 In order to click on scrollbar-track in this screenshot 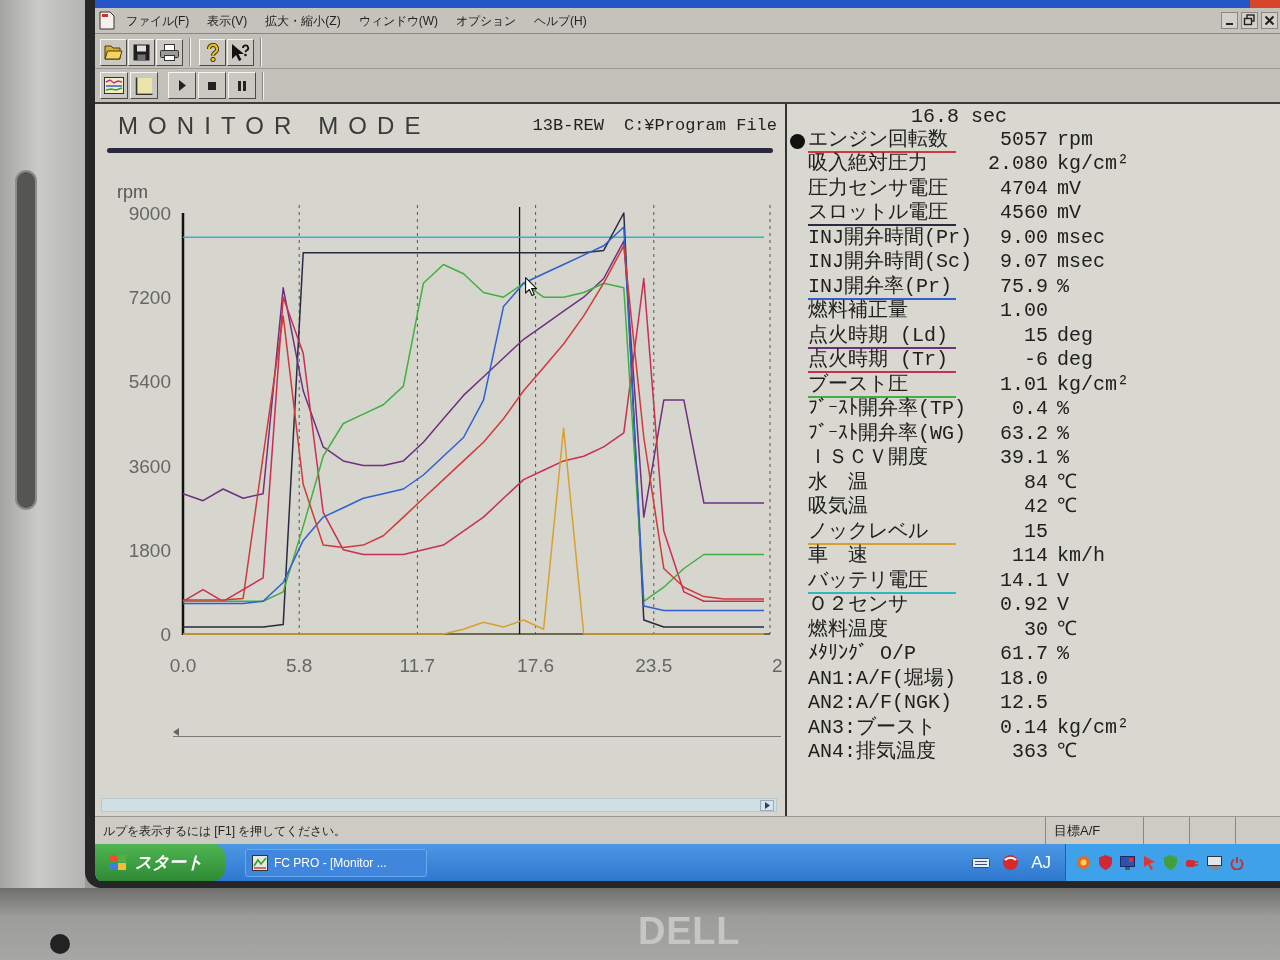, I will do `click(439, 805)`.